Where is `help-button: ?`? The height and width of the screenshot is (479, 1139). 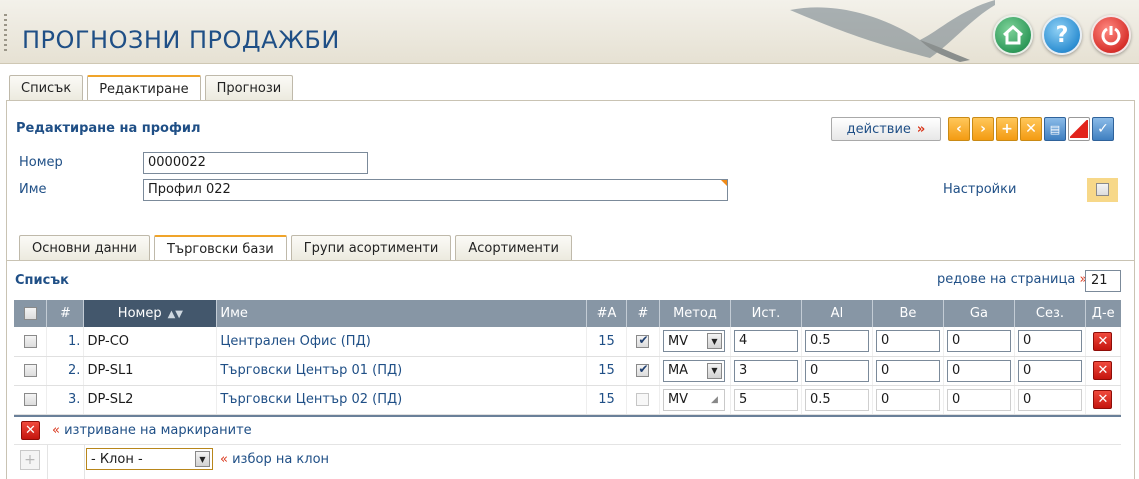
help-button: ? is located at coordinates (1062, 35).